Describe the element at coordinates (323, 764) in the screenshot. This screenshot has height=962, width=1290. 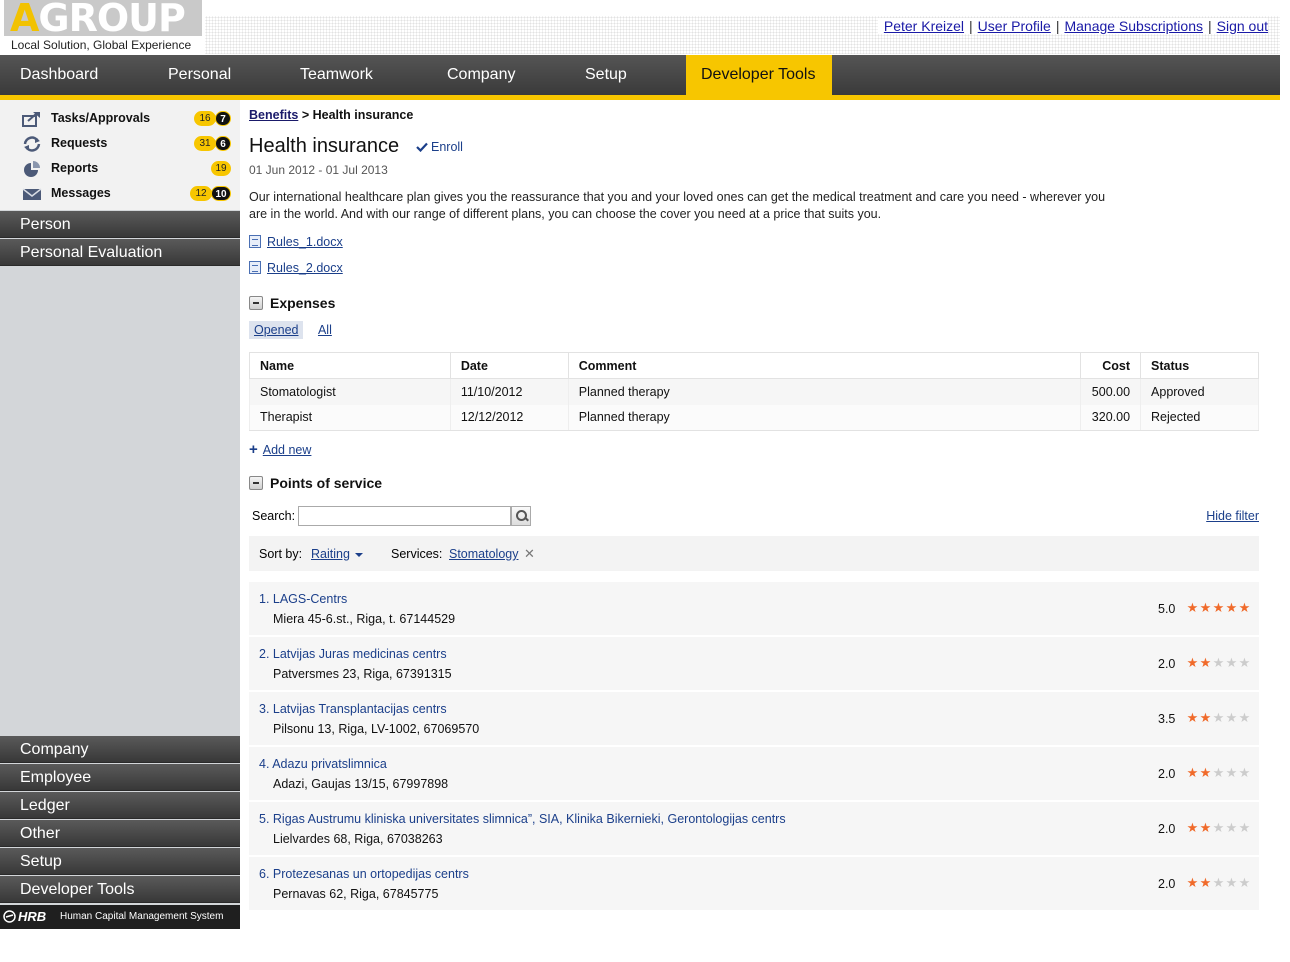
I see `service-point-name-link: 4. Adazu privatslimnica` at that location.